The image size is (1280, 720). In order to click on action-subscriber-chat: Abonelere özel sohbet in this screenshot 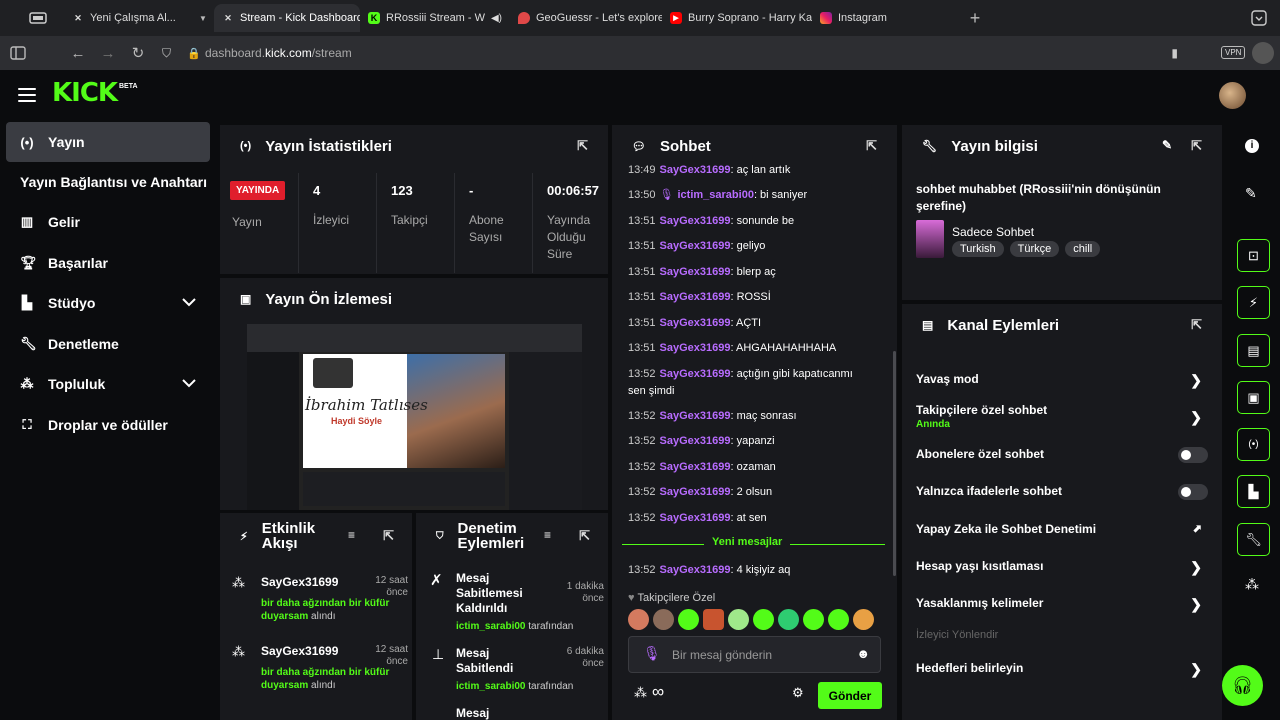, I will do `click(1062, 455)`.